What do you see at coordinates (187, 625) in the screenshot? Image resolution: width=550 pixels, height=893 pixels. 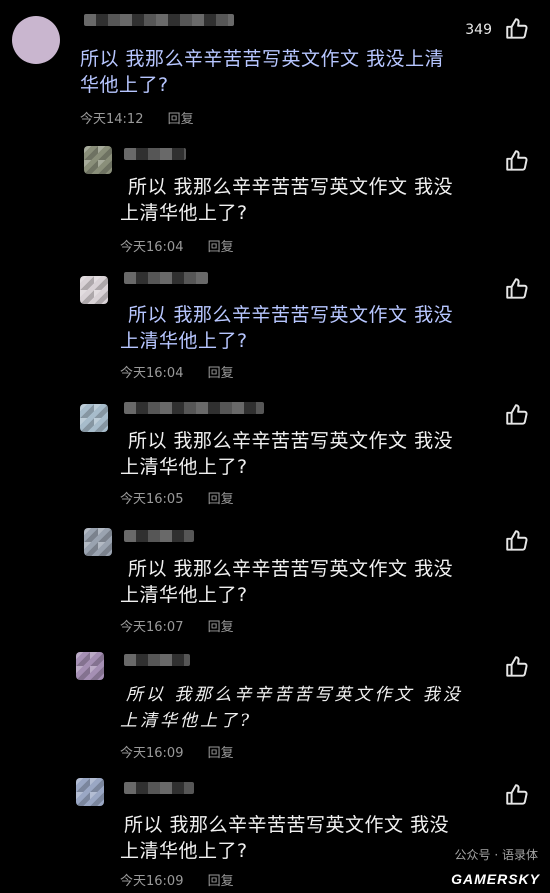 I see `comment-meta: 今天16:07 回复` at bounding box center [187, 625].